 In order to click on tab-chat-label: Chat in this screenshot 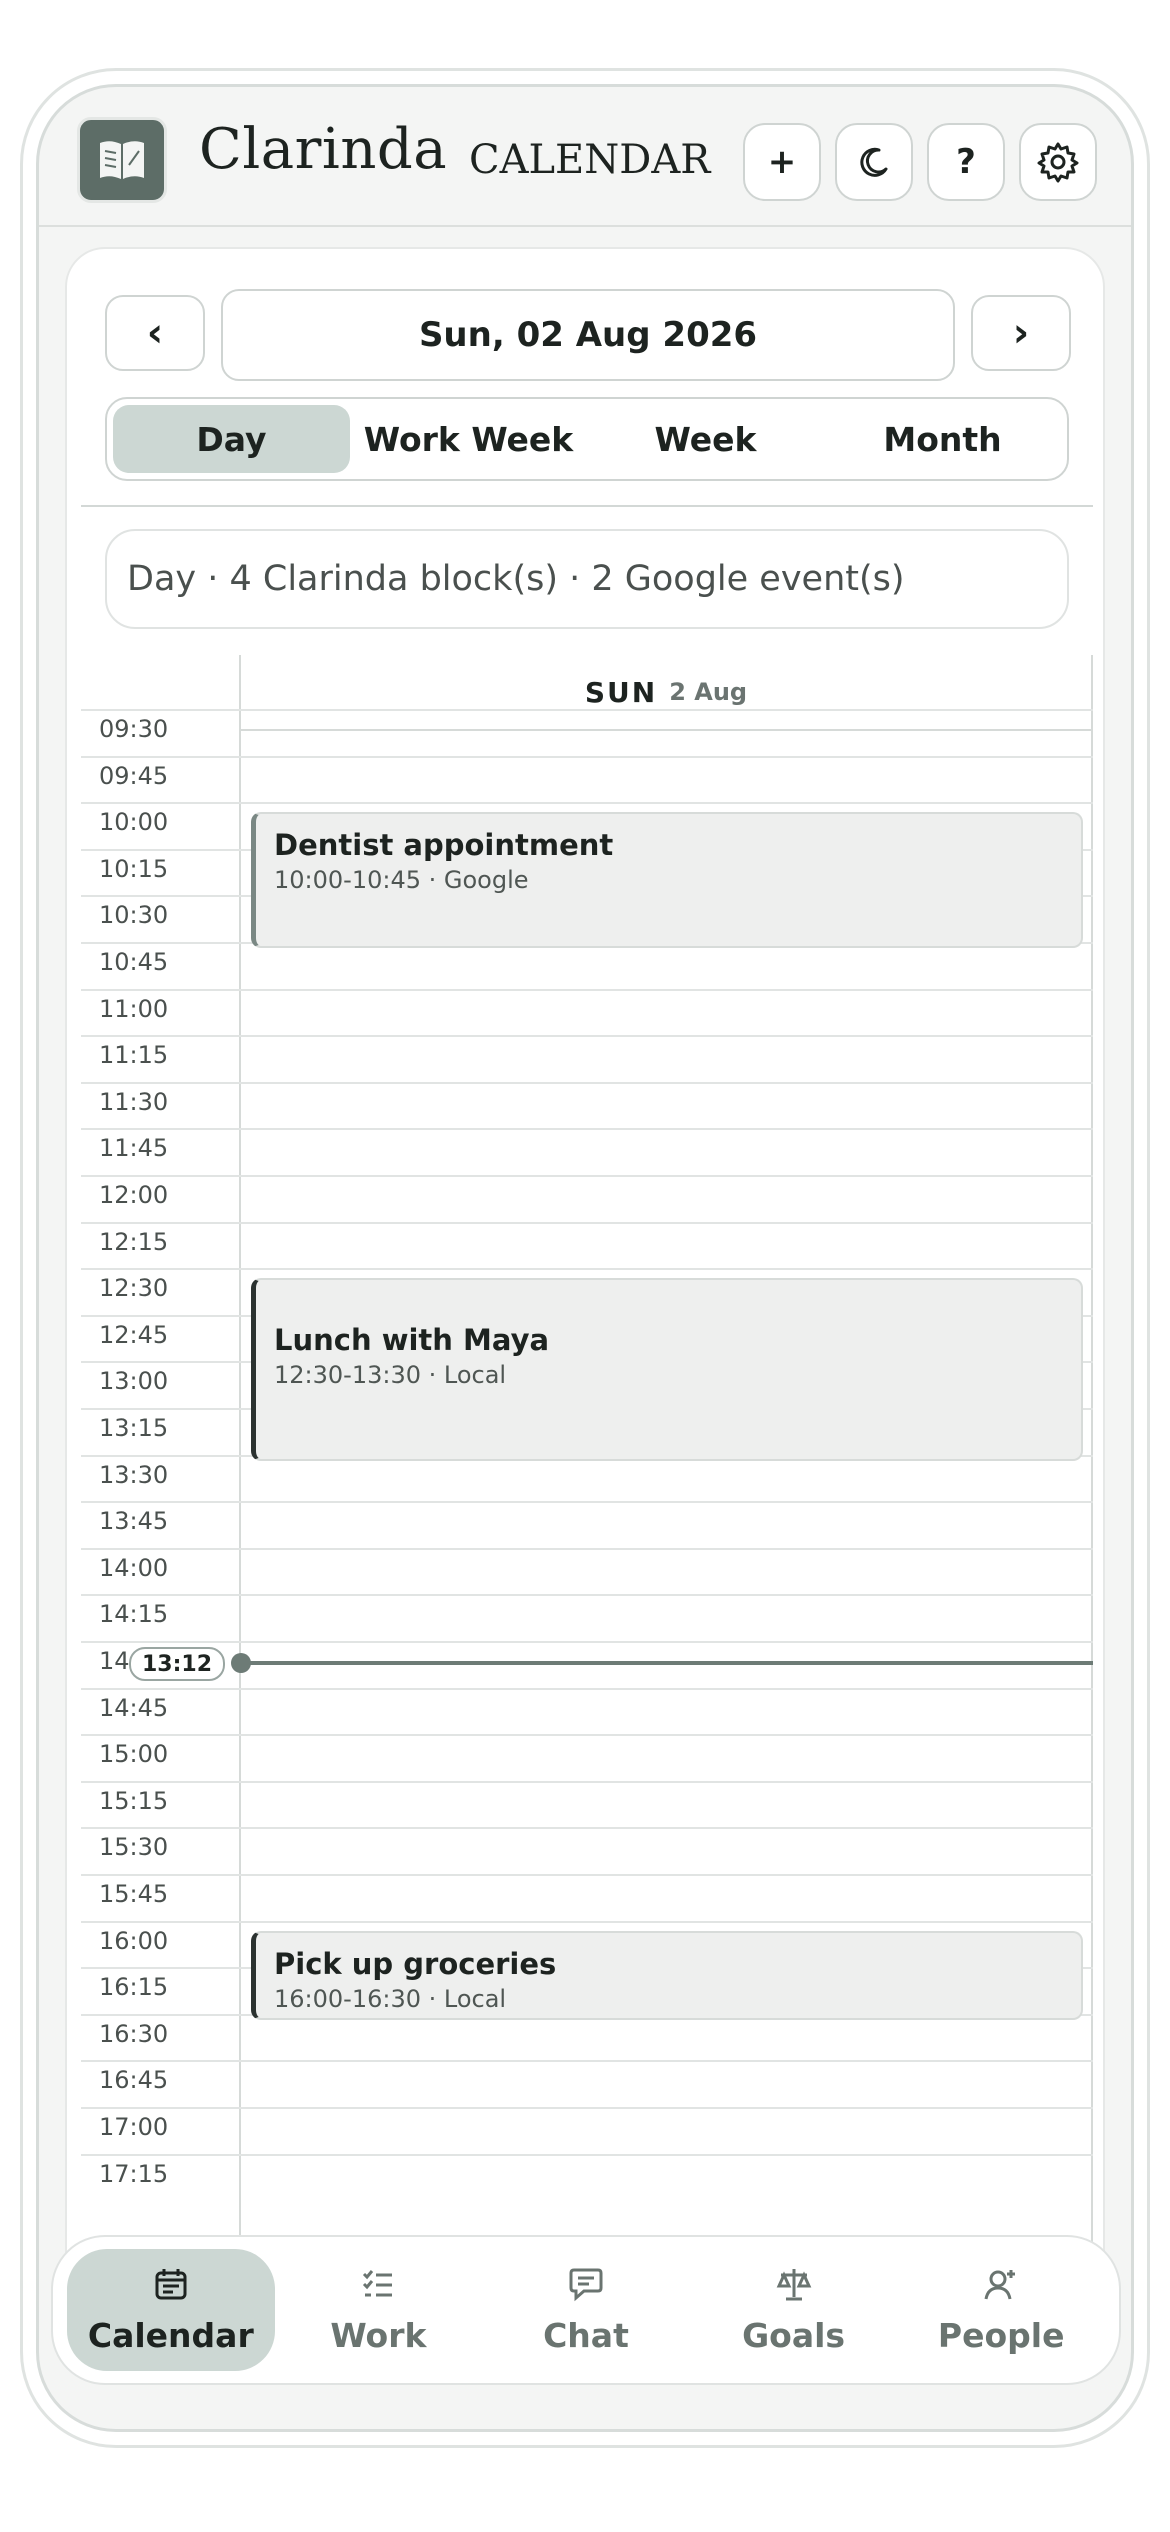, I will do `click(586, 2335)`.